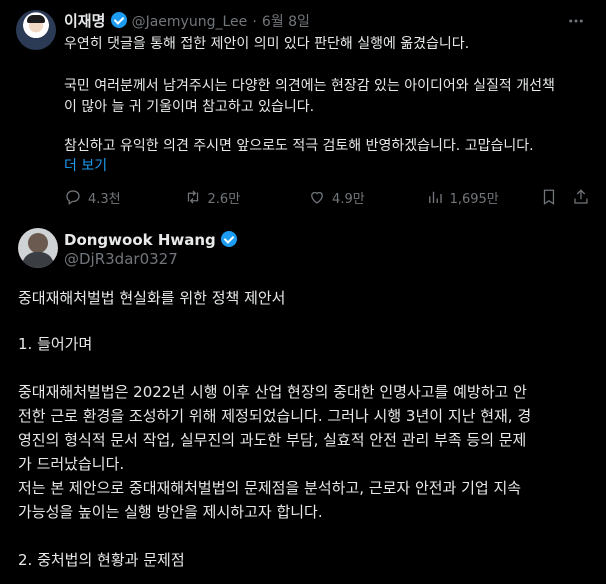  I want to click on author-handle: @DjR3dar0327, so click(121, 259).